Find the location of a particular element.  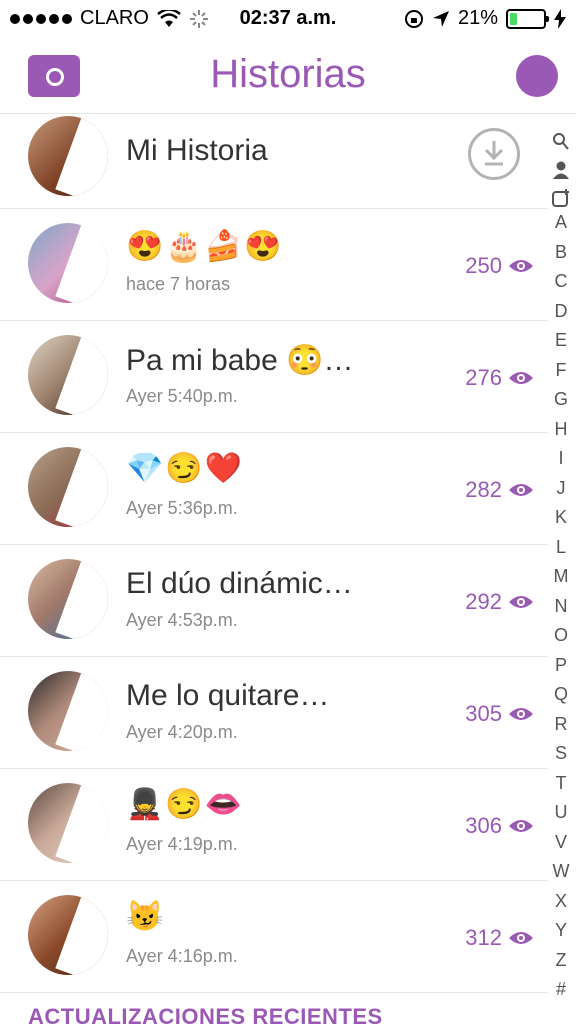

index-letter: A is located at coordinates (561, 223).